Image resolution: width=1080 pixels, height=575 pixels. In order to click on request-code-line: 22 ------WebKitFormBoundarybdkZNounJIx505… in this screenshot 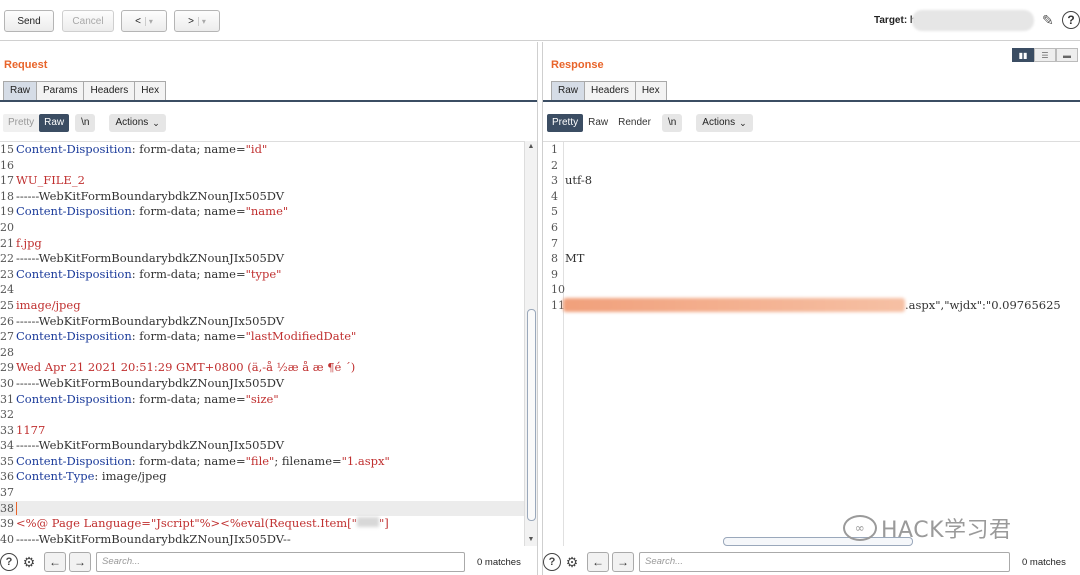, I will do `click(262, 259)`.